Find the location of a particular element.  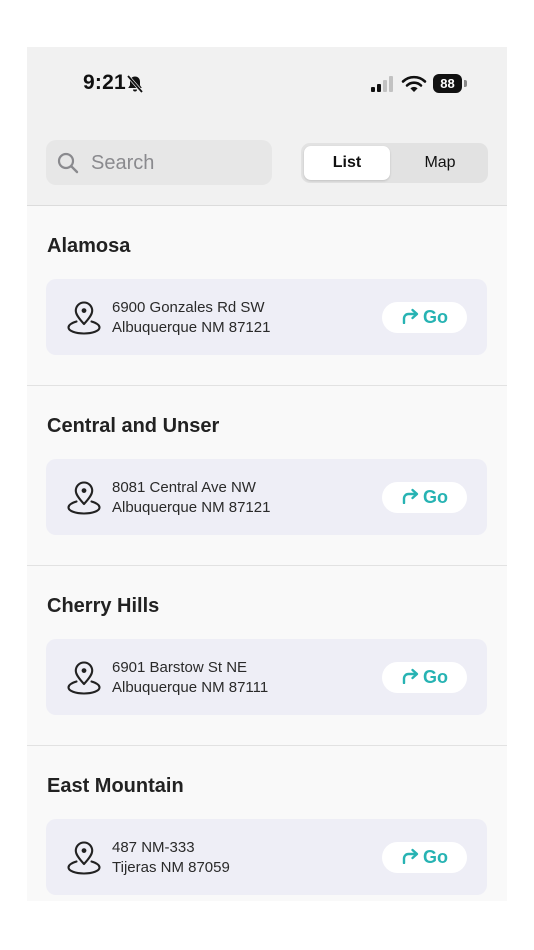

address-line-2: Albuquerque NM 87111 is located at coordinates (190, 687).